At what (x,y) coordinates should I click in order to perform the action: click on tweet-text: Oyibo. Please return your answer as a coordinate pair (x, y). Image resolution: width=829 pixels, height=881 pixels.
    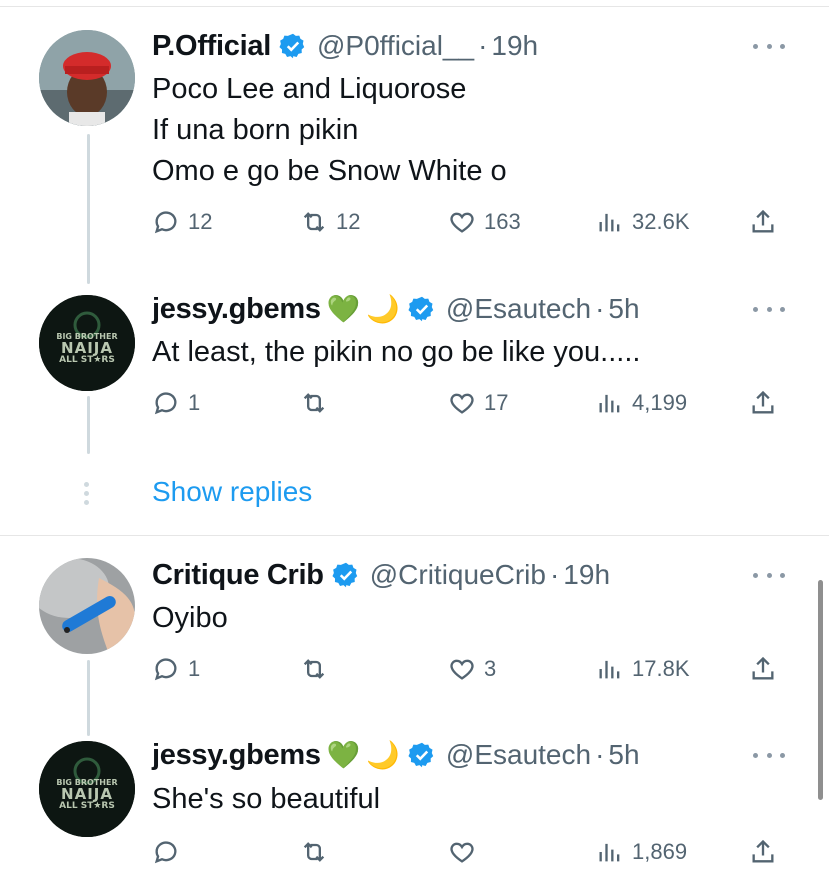
    Looking at the image, I should click on (190, 618).